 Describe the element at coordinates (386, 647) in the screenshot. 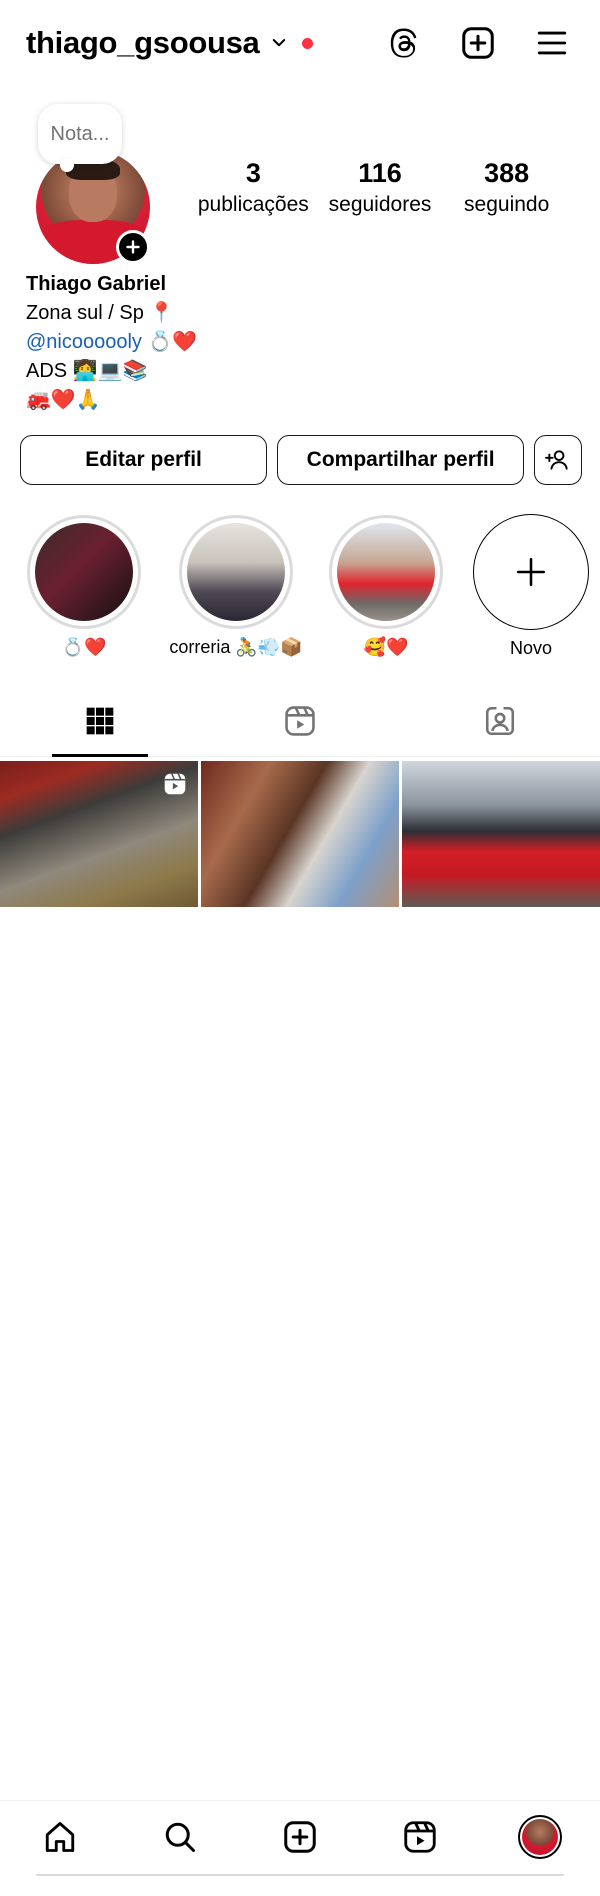

I see `highlight-caption: 🥰❤️` at that location.